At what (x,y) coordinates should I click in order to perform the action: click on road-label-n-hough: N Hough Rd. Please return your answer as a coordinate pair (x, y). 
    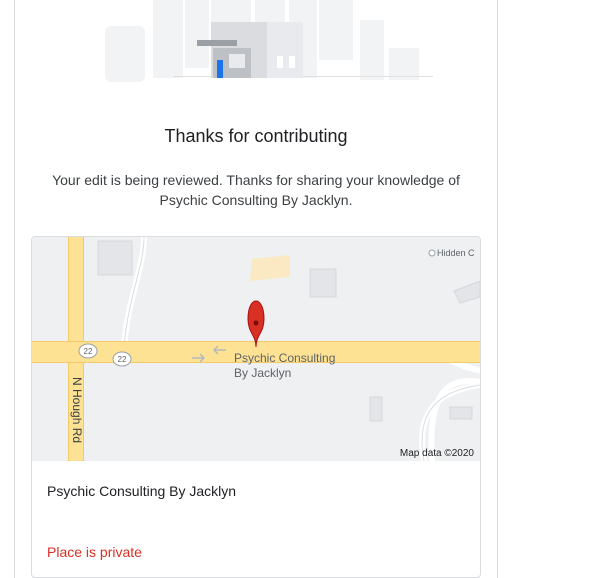
    Looking at the image, I should click on (77, 410).